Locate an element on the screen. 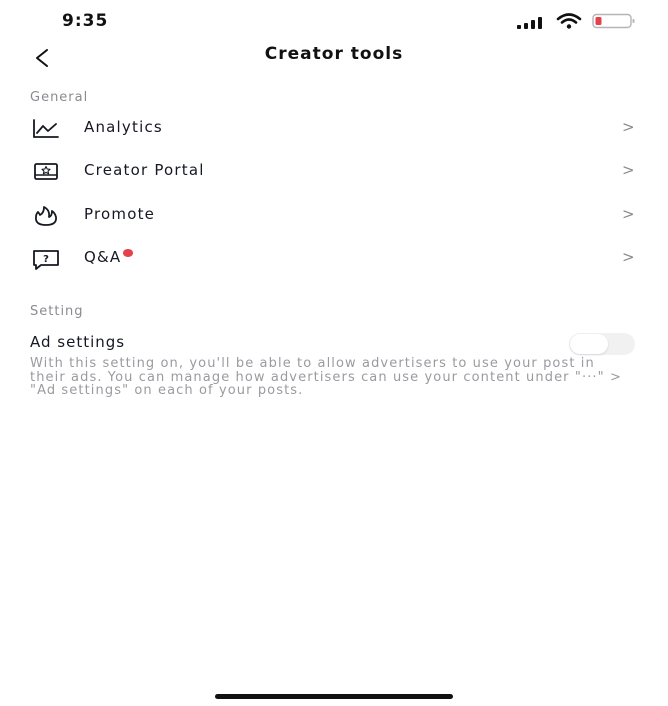 The image size is (668, 706). battery-icon is located at coordinates (613, 21).